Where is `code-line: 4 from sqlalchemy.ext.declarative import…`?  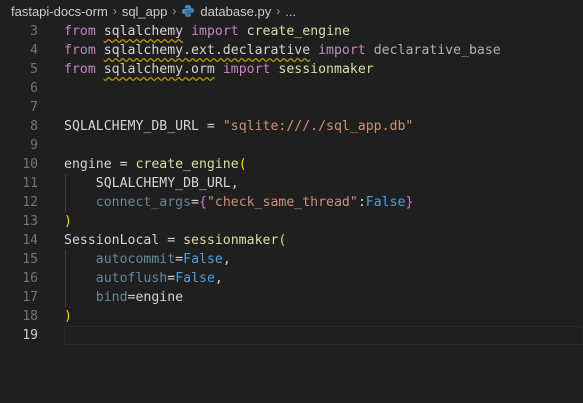 code-line: 4 from sqlalchemy.ext.declarative import… is located at coordinates (291, 50).